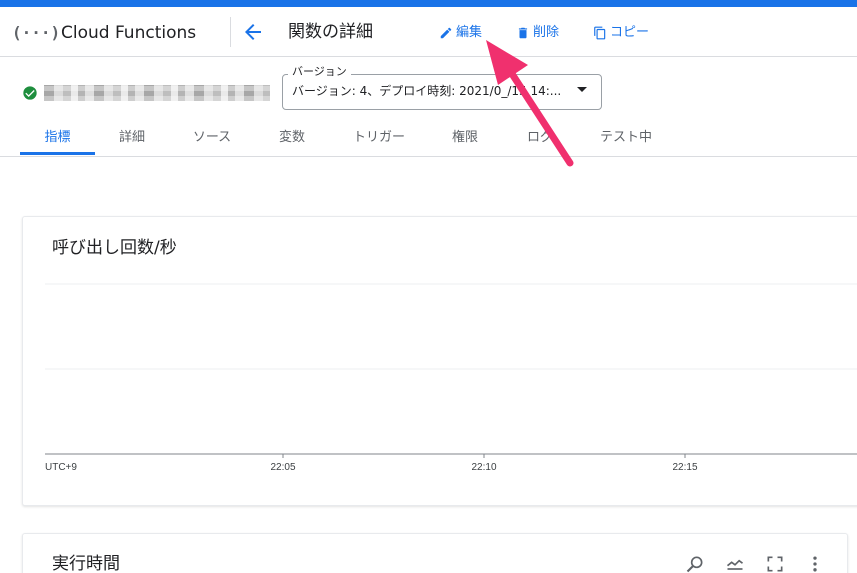 Image resolution: width=857 pixels, height=573 pixels. What do you see at coordinates (157, 93) in the screenshot?
I see `function-name-redacted` at bounding box center [157, 93].